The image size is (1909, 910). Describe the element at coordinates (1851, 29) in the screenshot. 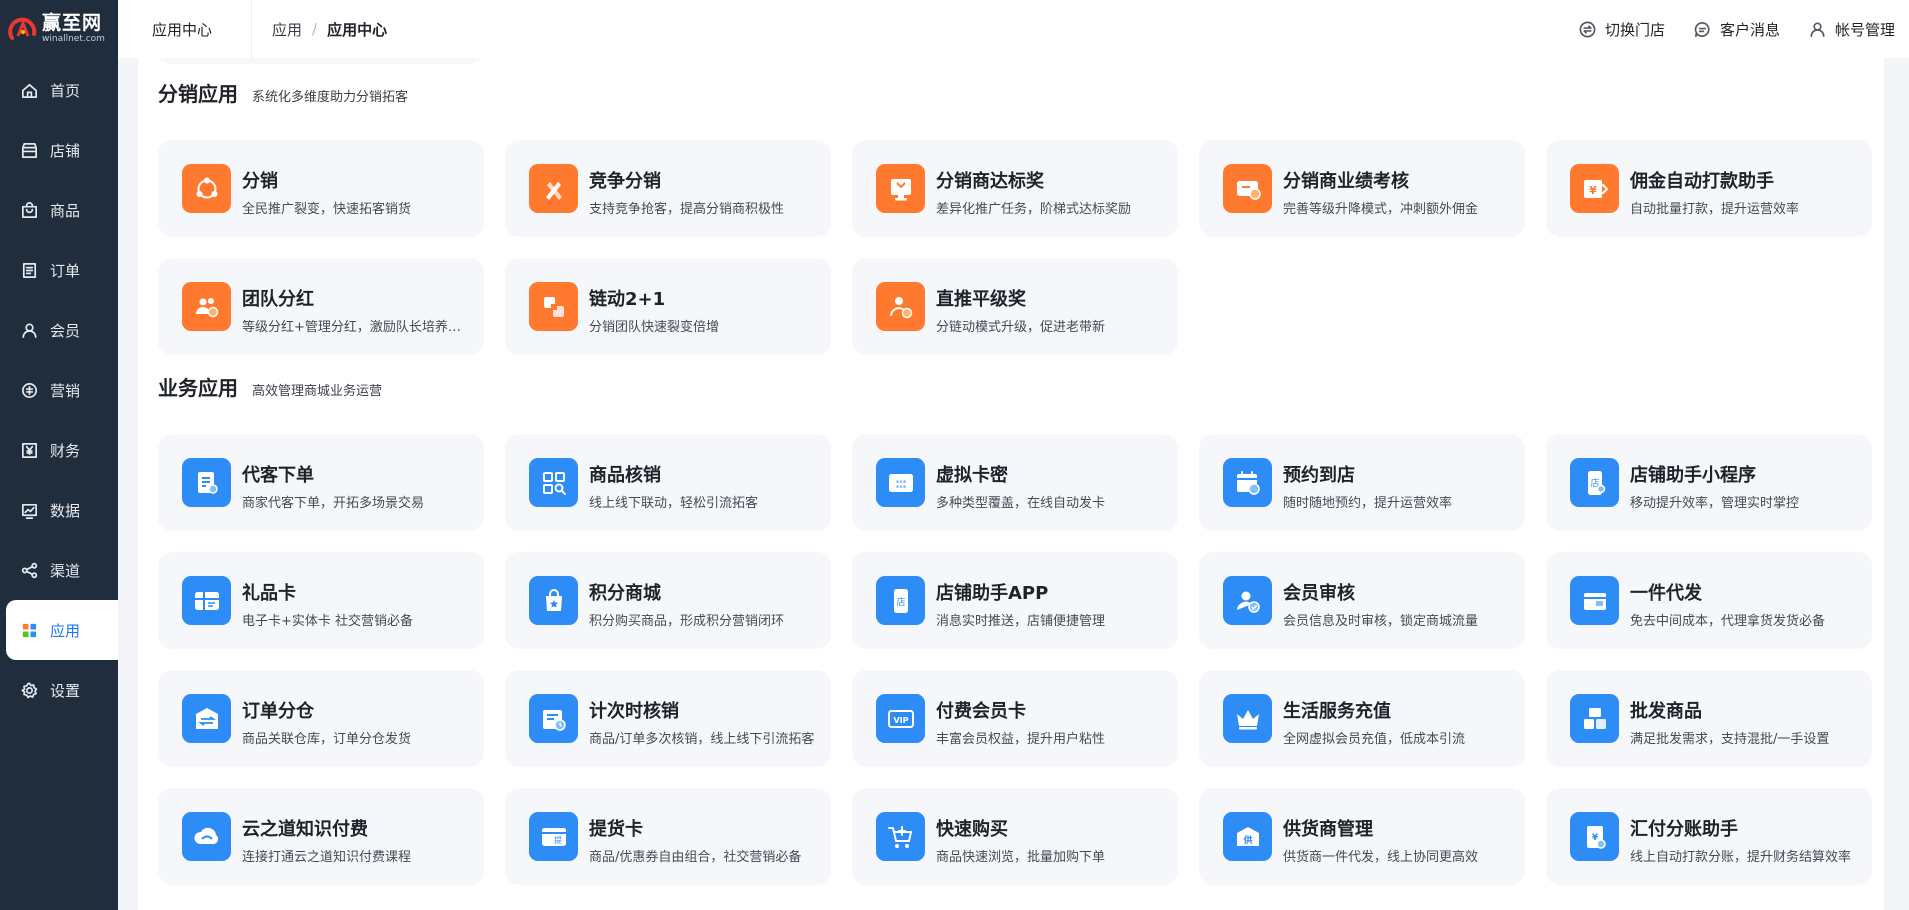

I see `account-button: 帐号管理` at that location.